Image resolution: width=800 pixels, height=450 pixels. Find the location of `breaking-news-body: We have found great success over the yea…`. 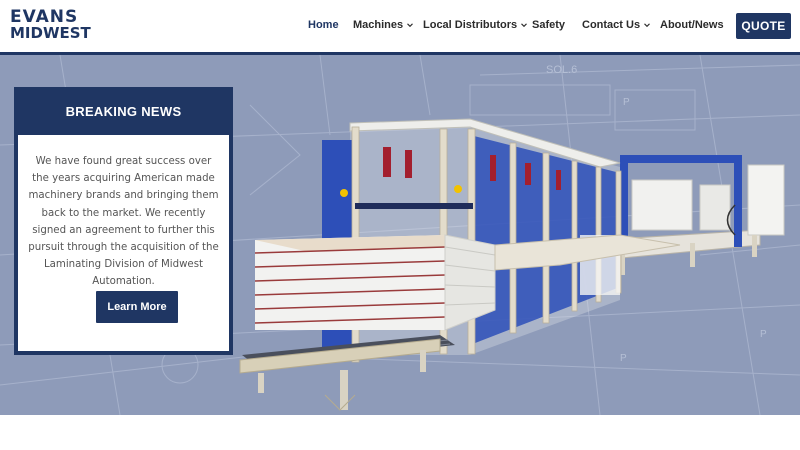

breaking-news-body: We have found great success over the yea… is located at coordinates (123, 243).